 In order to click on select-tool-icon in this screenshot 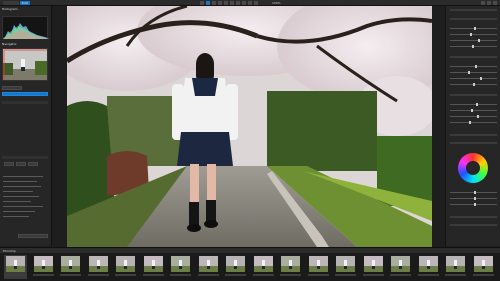, I will do `click(208, 3)`.